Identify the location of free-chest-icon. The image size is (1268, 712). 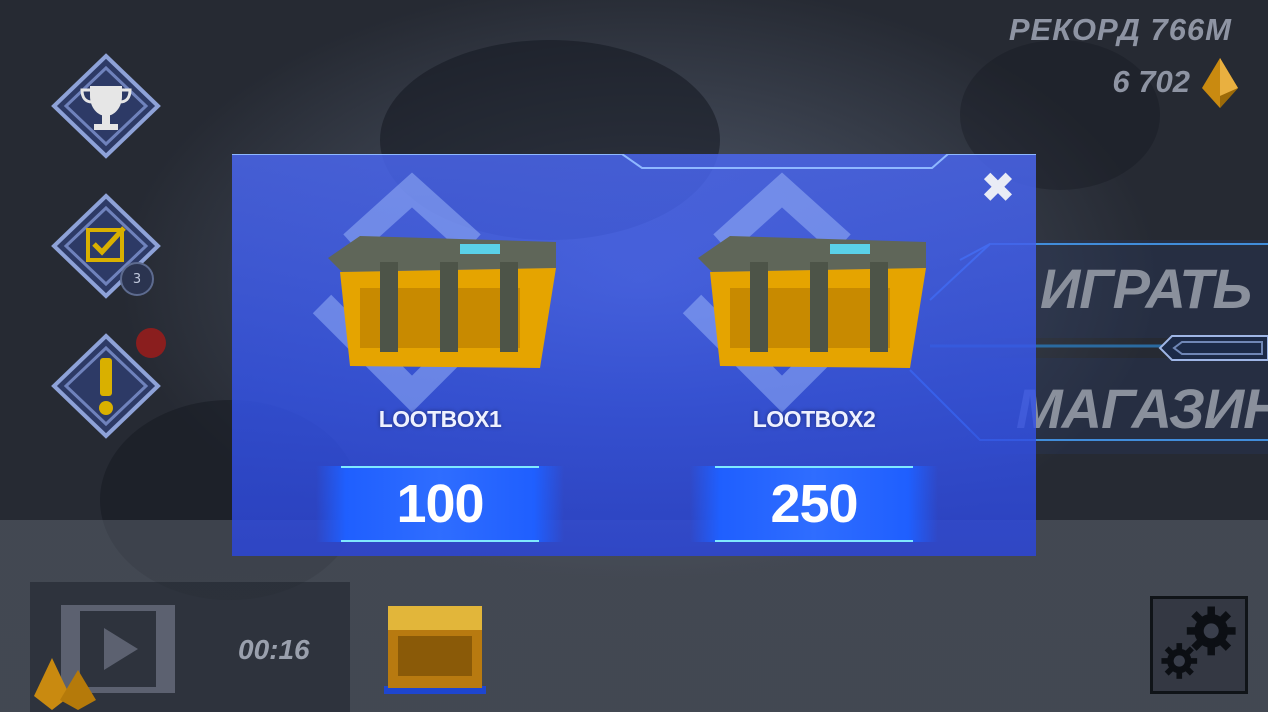
(435, 646).